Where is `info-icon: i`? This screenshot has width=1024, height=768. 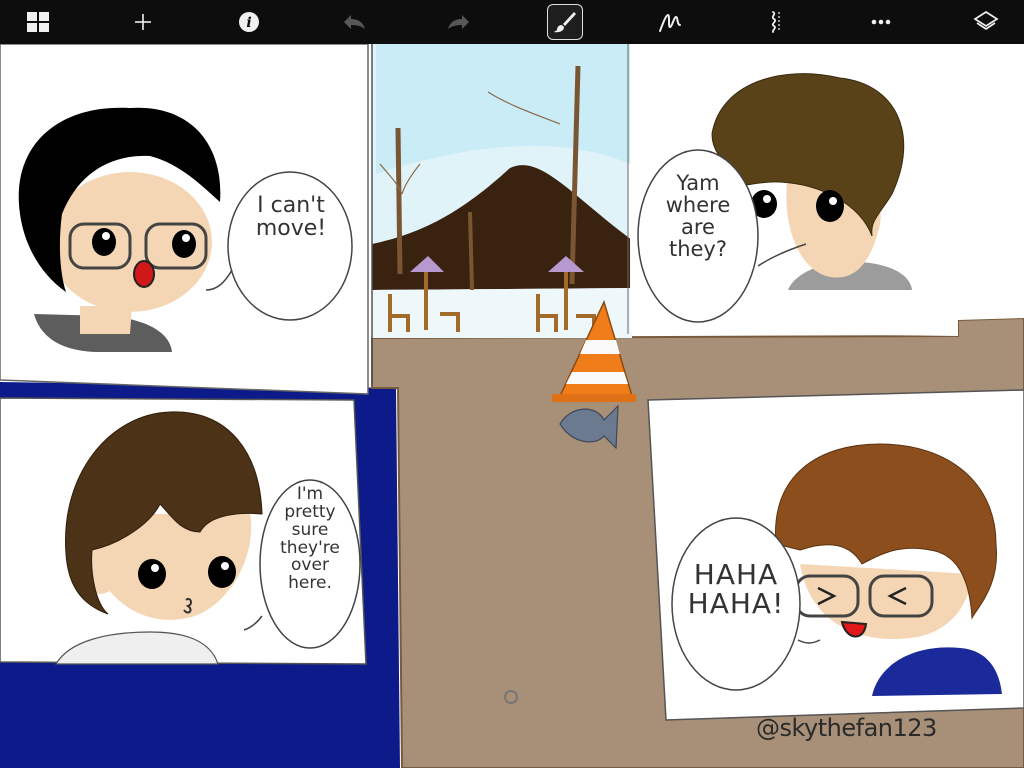
info-icon: i is located at coordinates (248, 22).